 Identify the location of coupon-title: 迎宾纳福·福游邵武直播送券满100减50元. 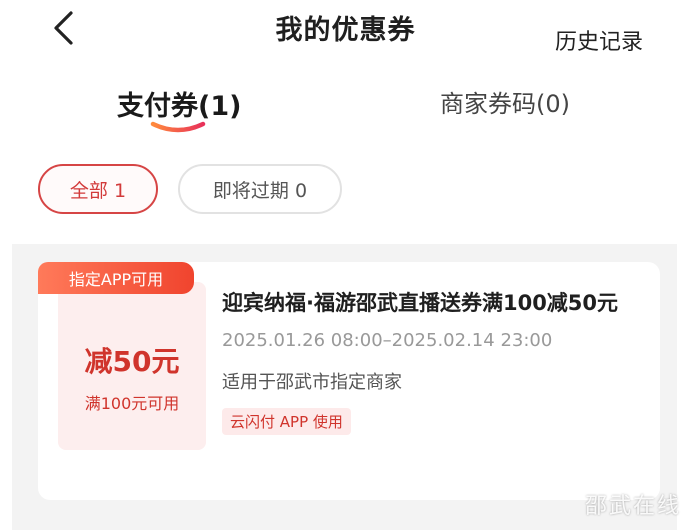
(420, 303).